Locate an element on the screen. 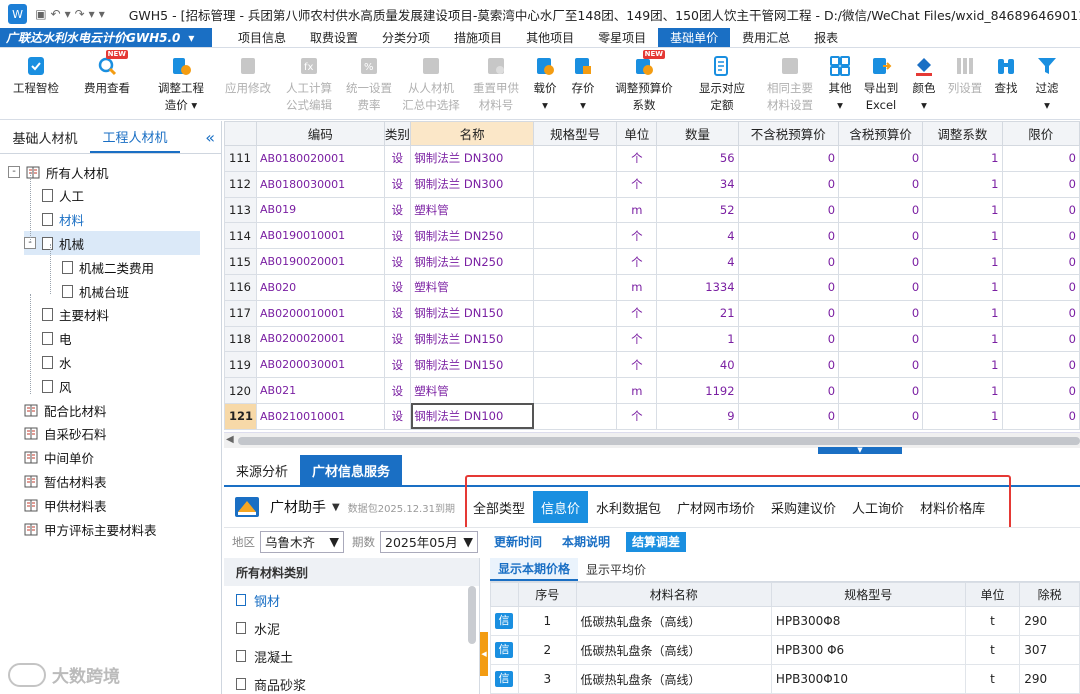  horizontal-scrollbar: ◀ is located at coordinates (652, 440).